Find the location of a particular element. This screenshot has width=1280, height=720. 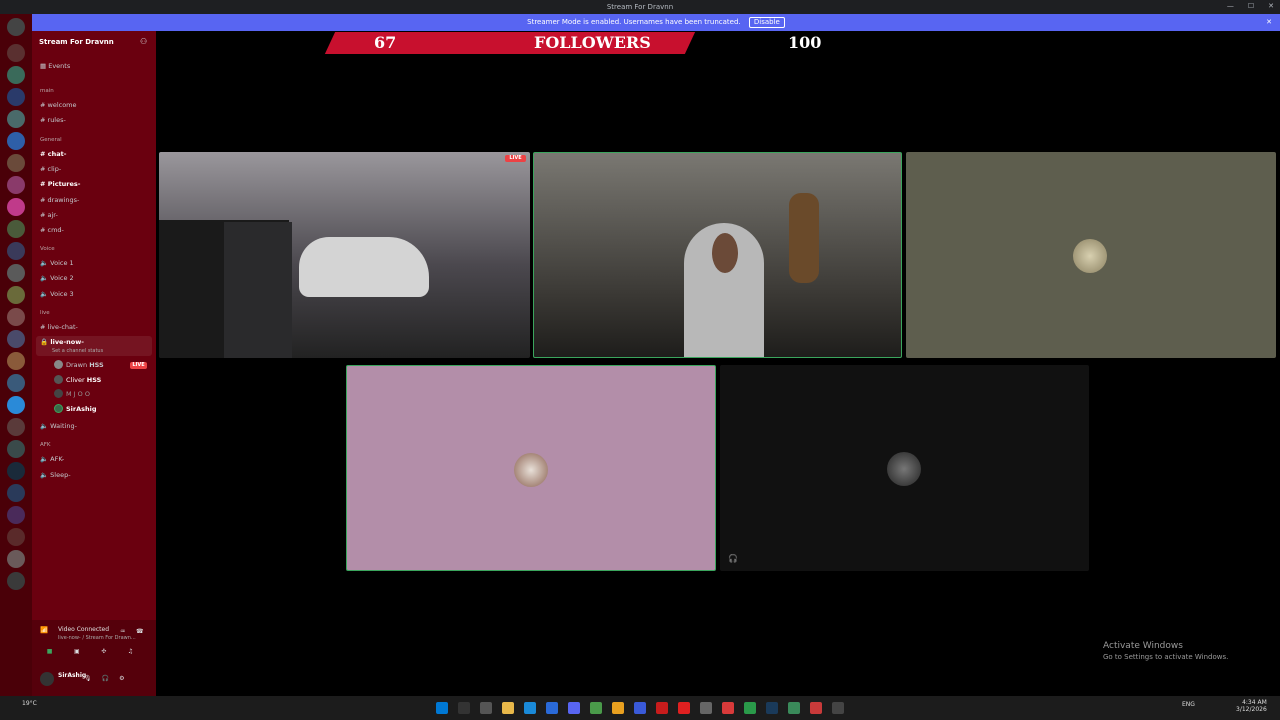

voice-user-mjoo: M J O O is located at coordinates (78, 394).